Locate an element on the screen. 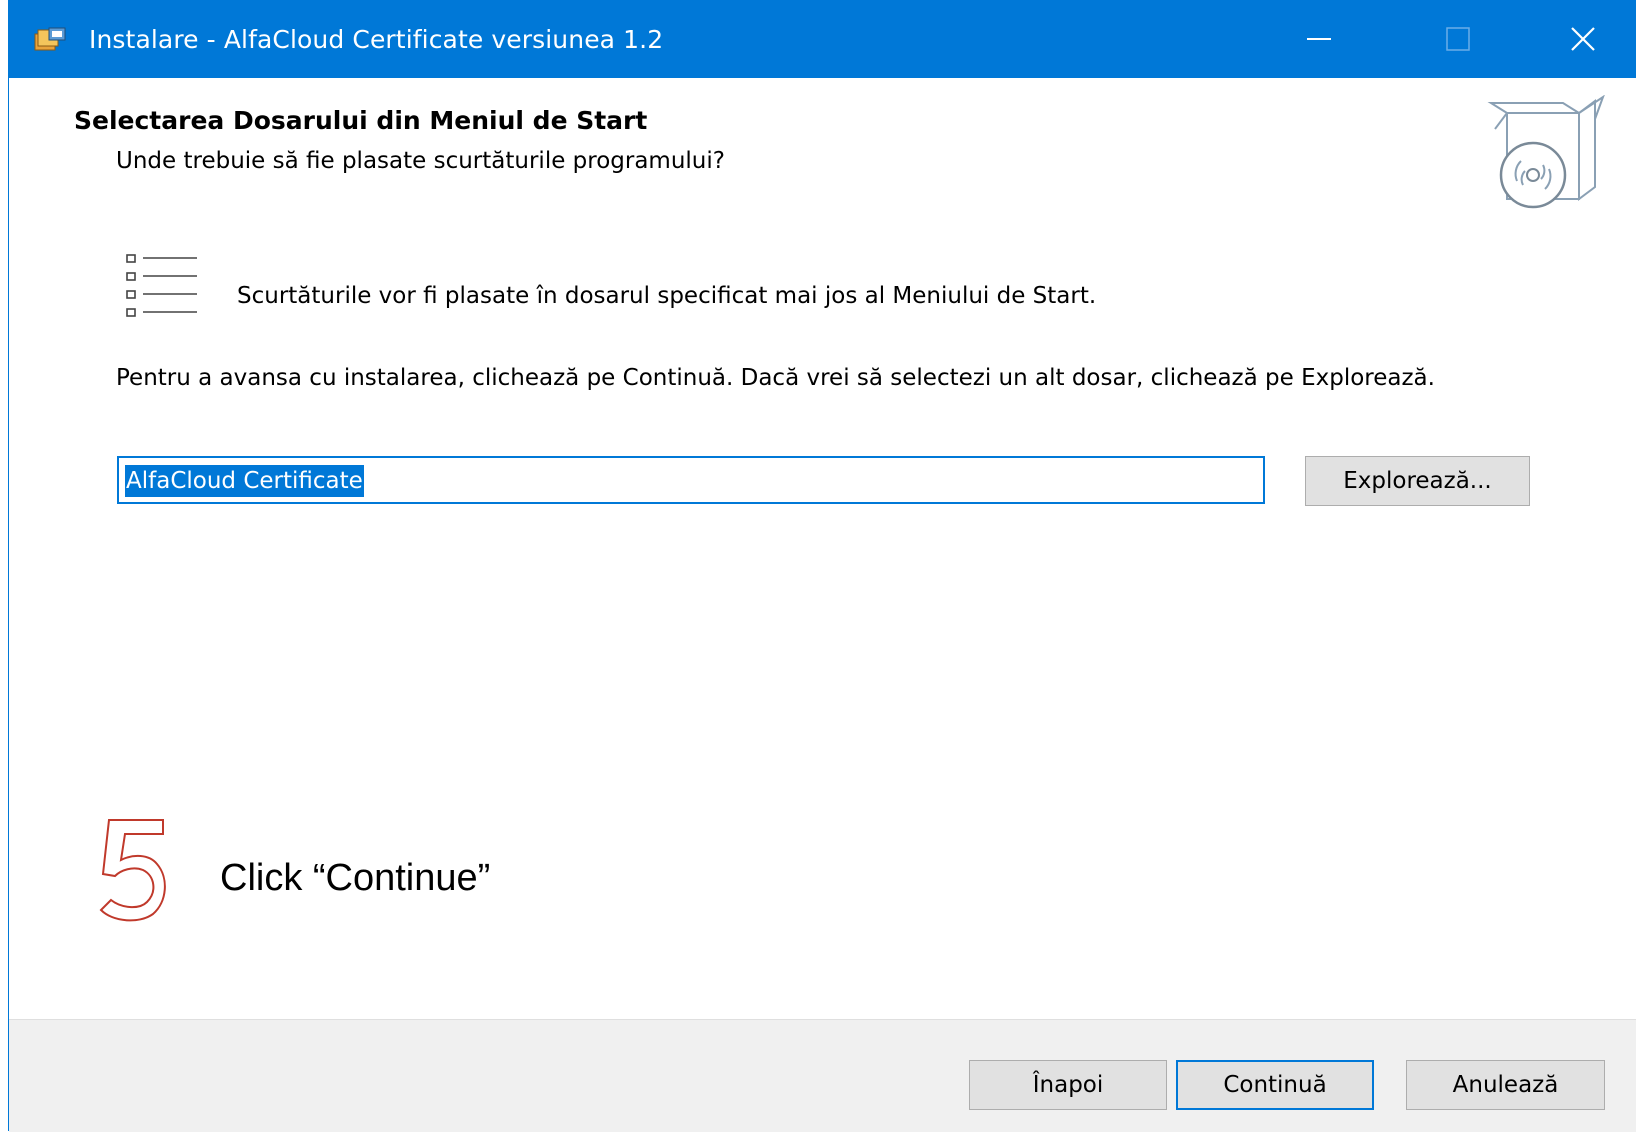  box-with-disc-icon is located at coordinates (1547, 154).